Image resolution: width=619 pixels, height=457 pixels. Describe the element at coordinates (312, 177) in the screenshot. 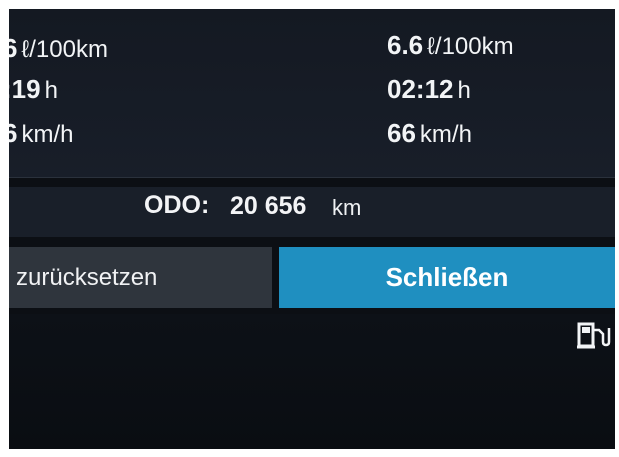

I see `panel-divider` at that location.